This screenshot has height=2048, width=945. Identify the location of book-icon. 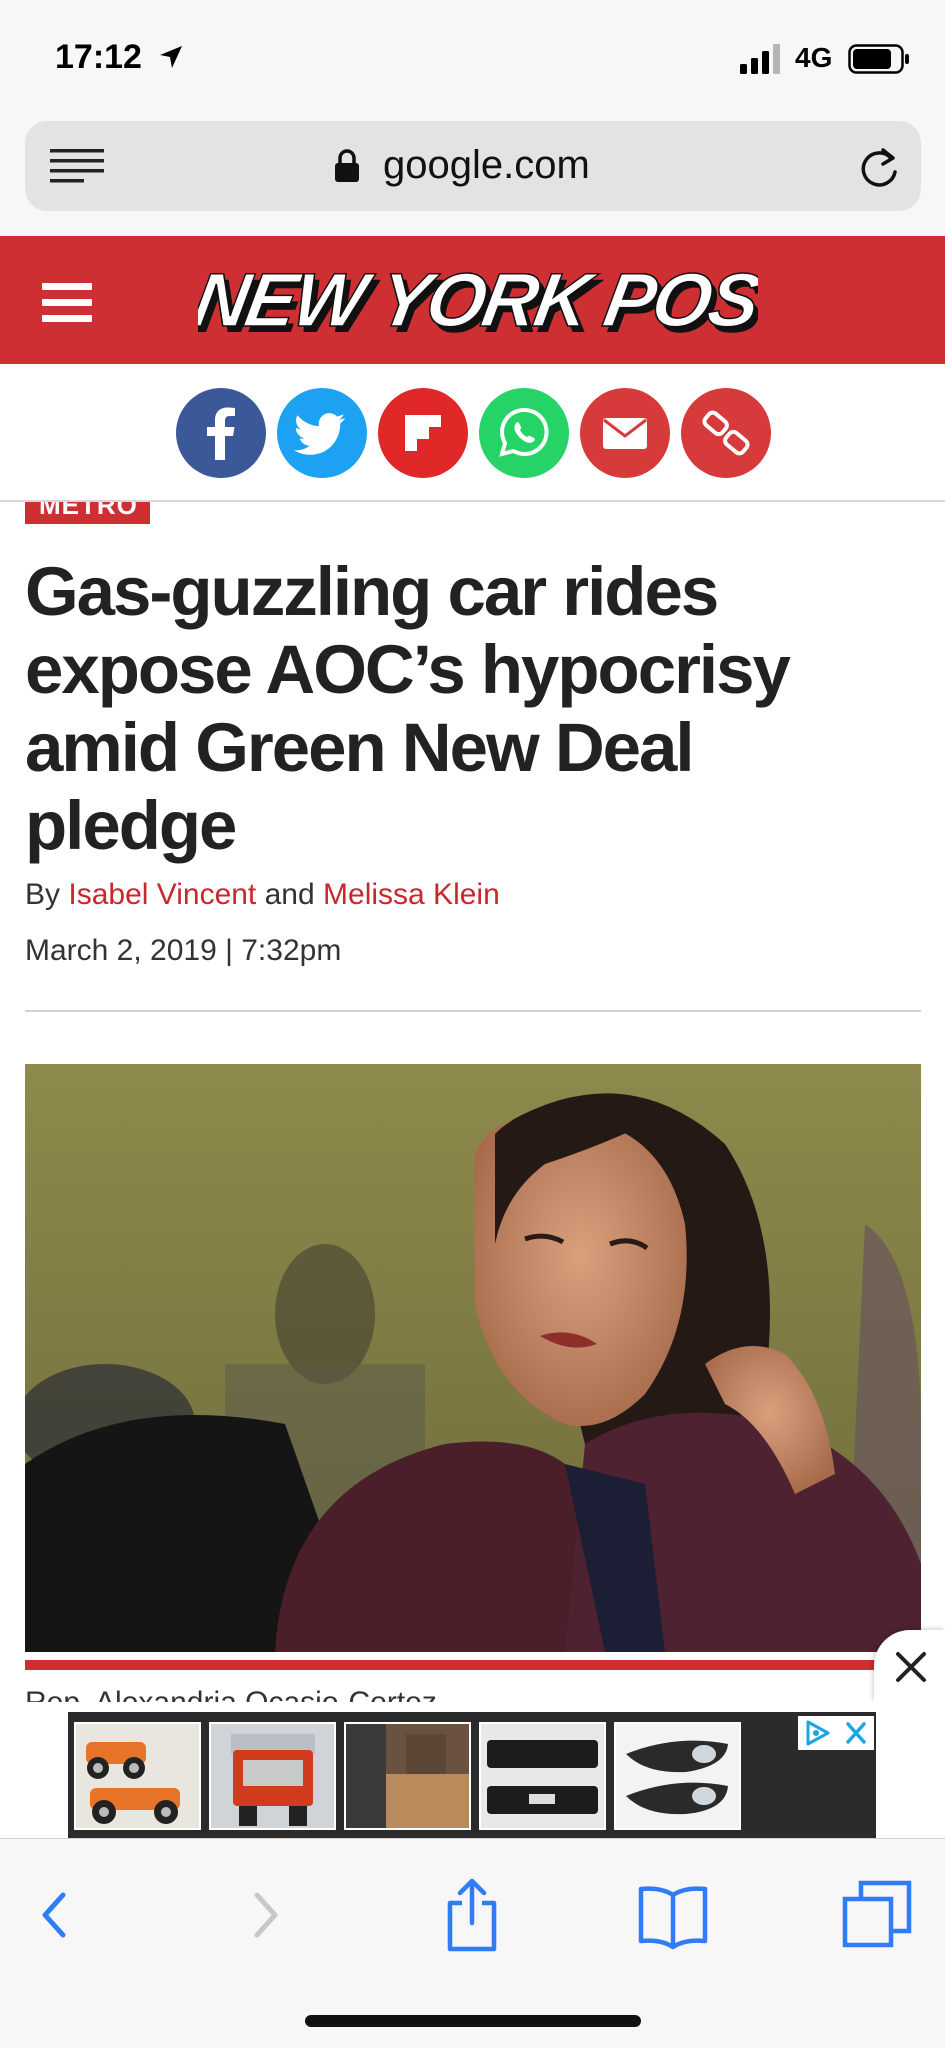
(673, 1918).